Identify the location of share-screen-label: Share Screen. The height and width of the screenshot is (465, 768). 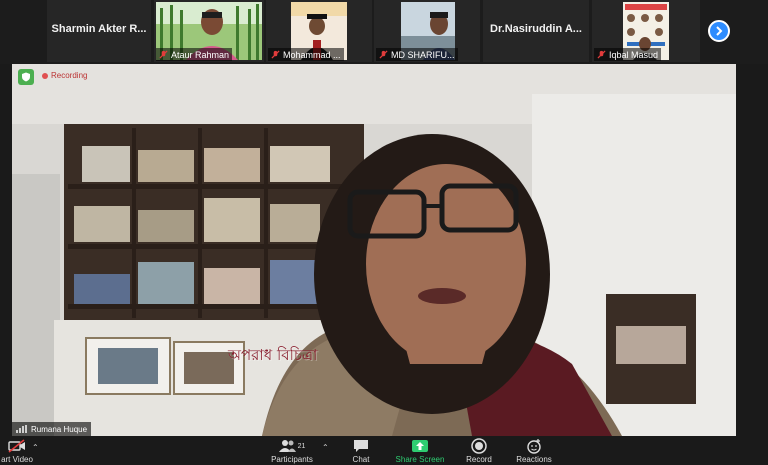
(420, 459).